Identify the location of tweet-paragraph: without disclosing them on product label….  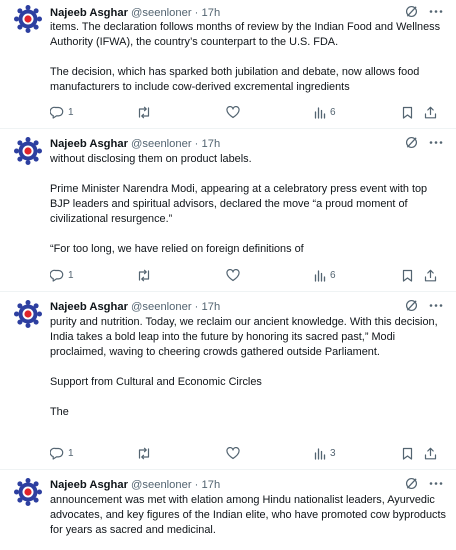
(151, 159).